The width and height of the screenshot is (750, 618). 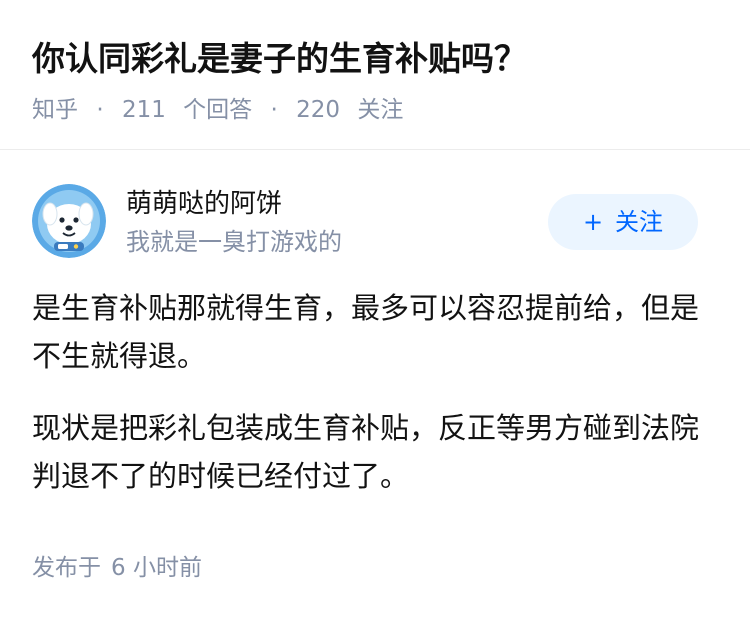 What do you see at coordinates (593, 222) in the screenshot?
I see `plus-icon: +` at bounding box center [593, 222].